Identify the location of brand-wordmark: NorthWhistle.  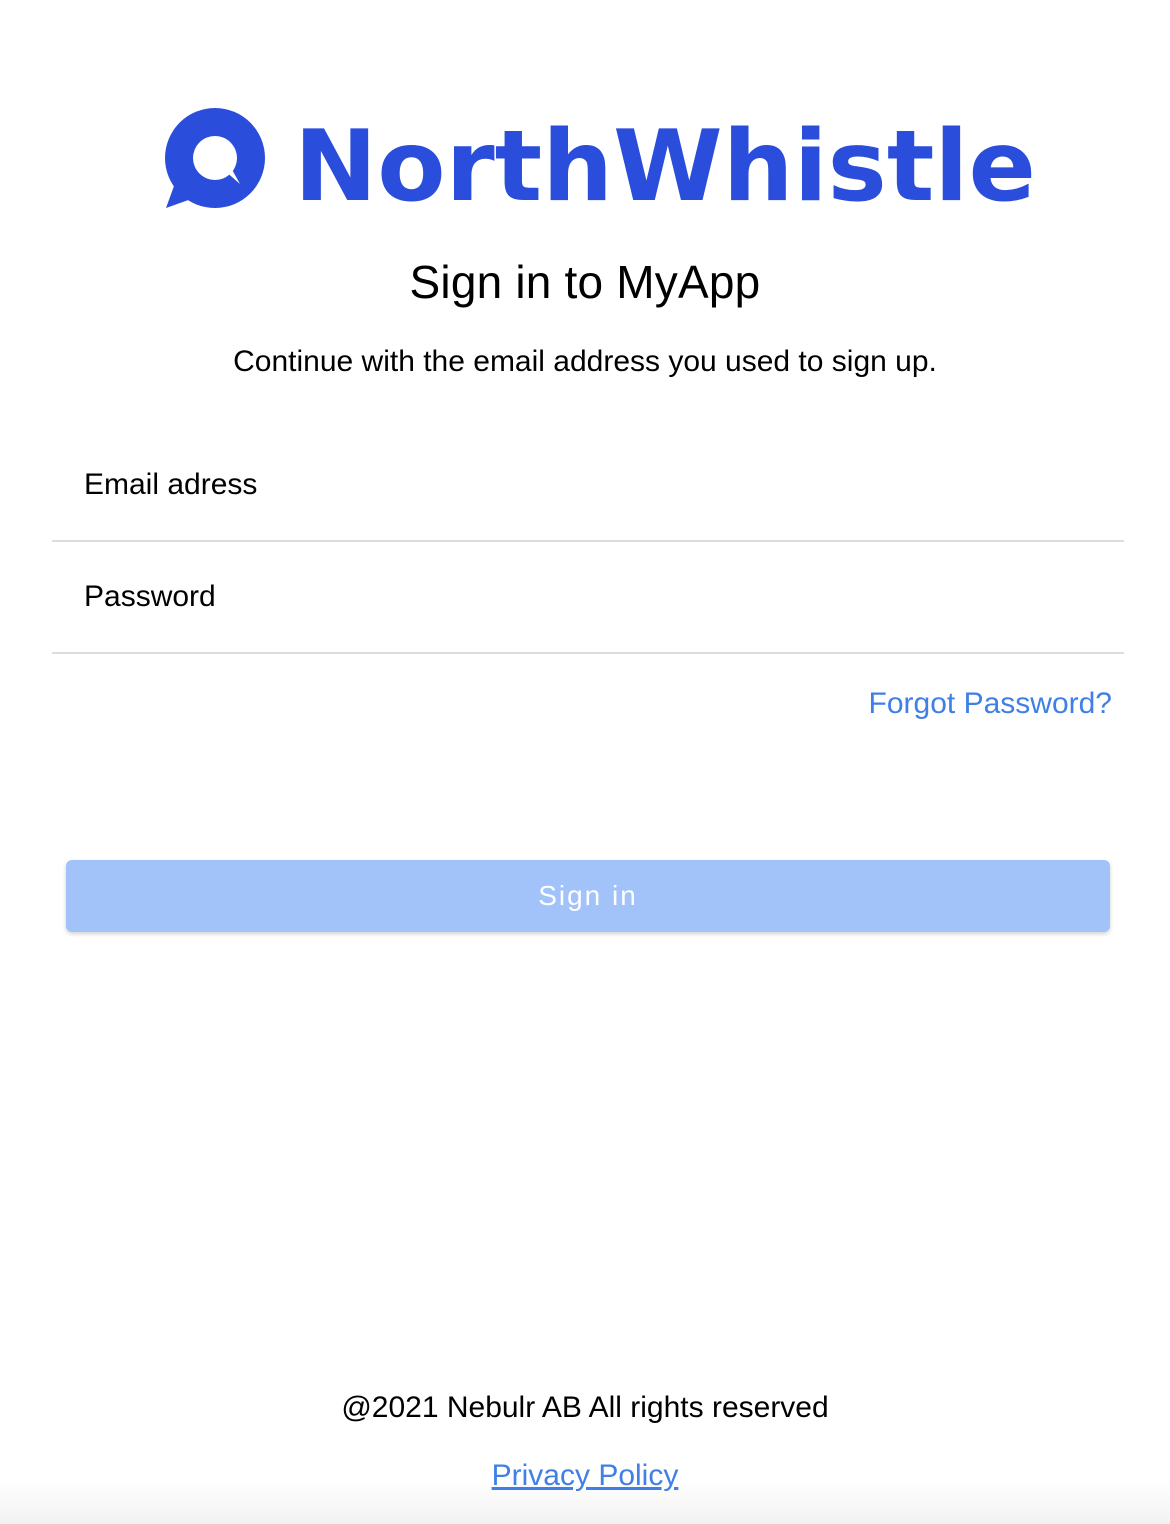
(665, 161).